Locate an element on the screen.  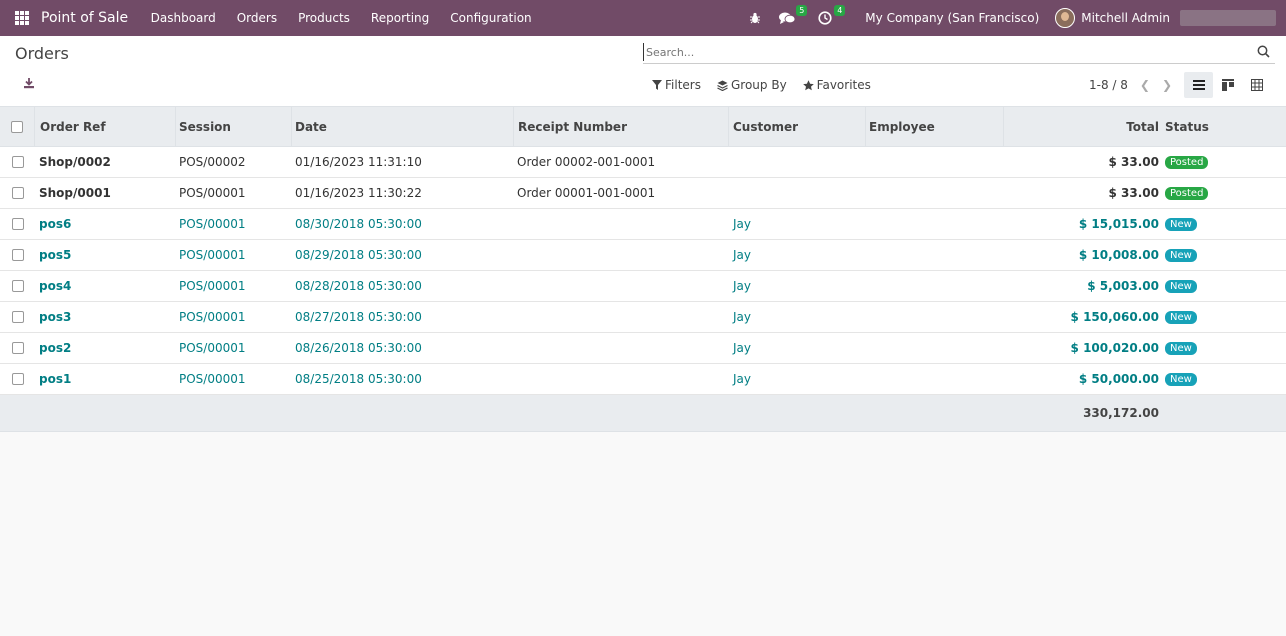
select-all-checkbox is located at coordinates (17, 127).